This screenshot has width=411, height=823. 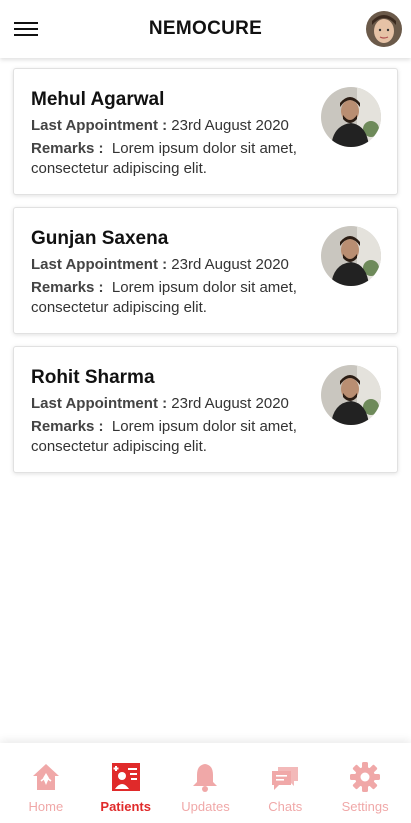 What do you see at coordinates (384, 29) in the screenshot?
I see `user-avatar` at bounding box center [384, 29].